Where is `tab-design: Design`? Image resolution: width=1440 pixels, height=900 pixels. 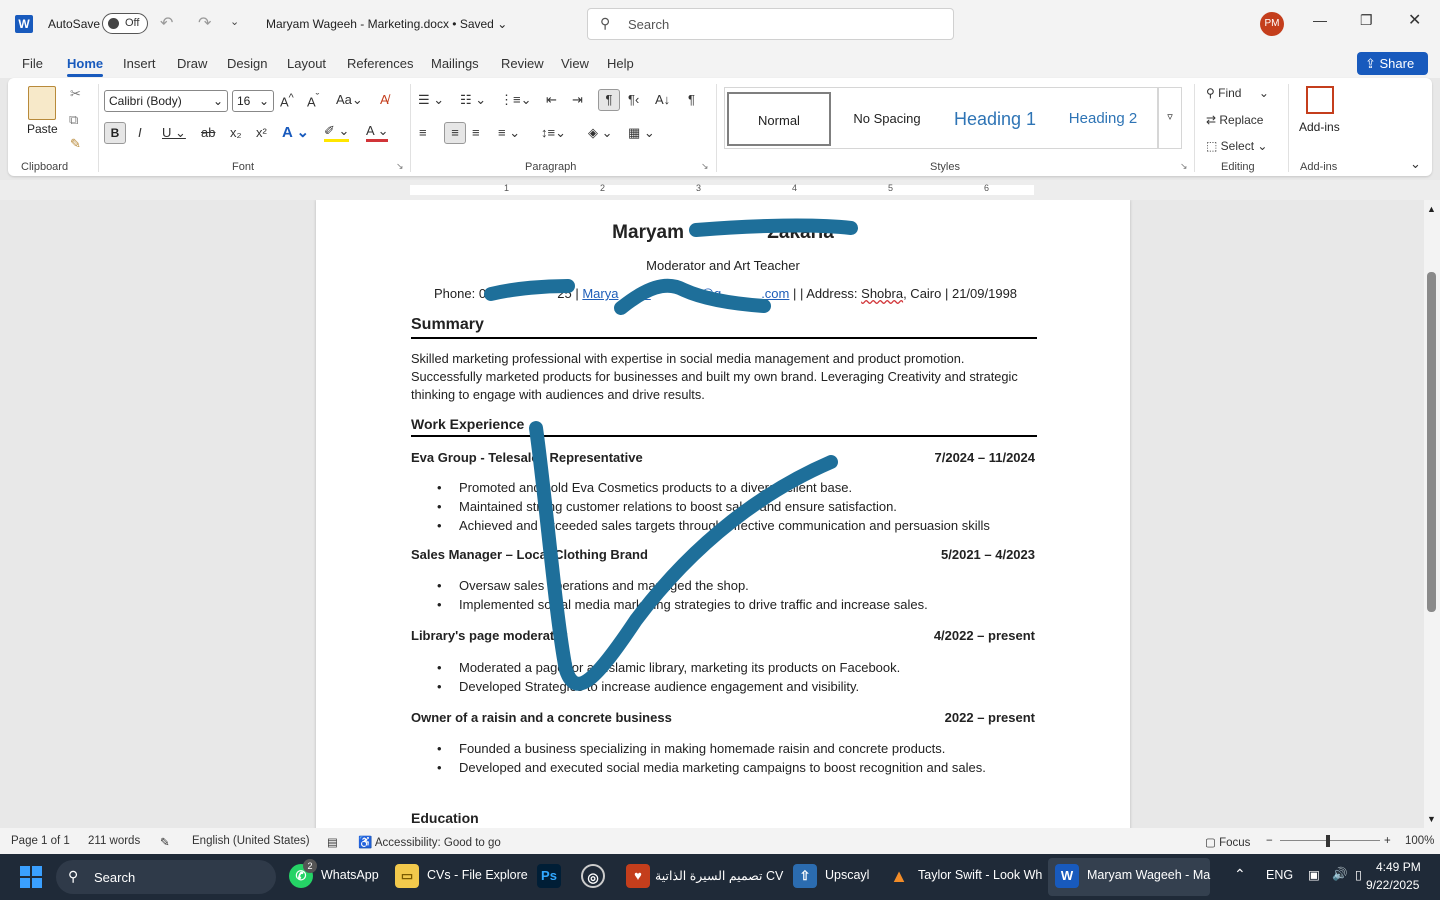 tab-design: Design is located at coordinates (247, 63).